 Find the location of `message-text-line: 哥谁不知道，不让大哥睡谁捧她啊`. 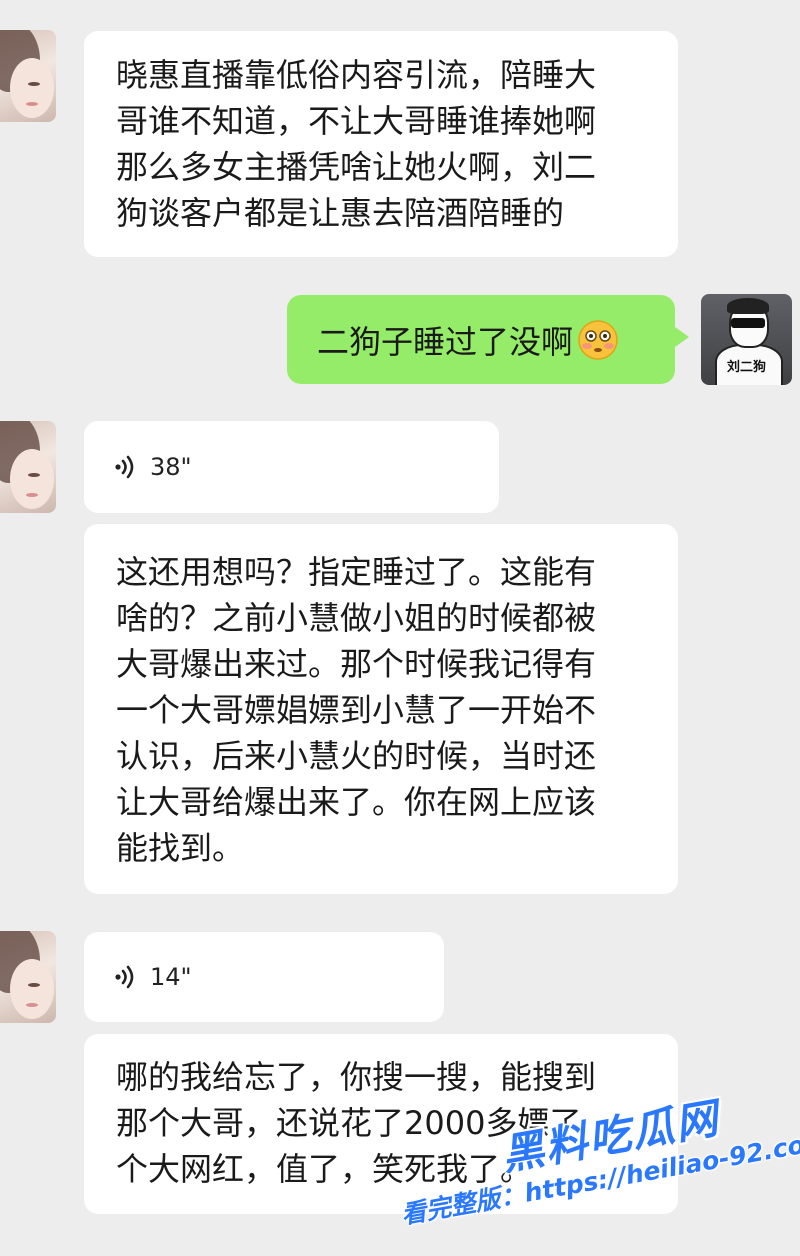

message-text-line: 哥谁不知道，不让大哥睡谁捧她啊 is located at coordinates (356, 121).